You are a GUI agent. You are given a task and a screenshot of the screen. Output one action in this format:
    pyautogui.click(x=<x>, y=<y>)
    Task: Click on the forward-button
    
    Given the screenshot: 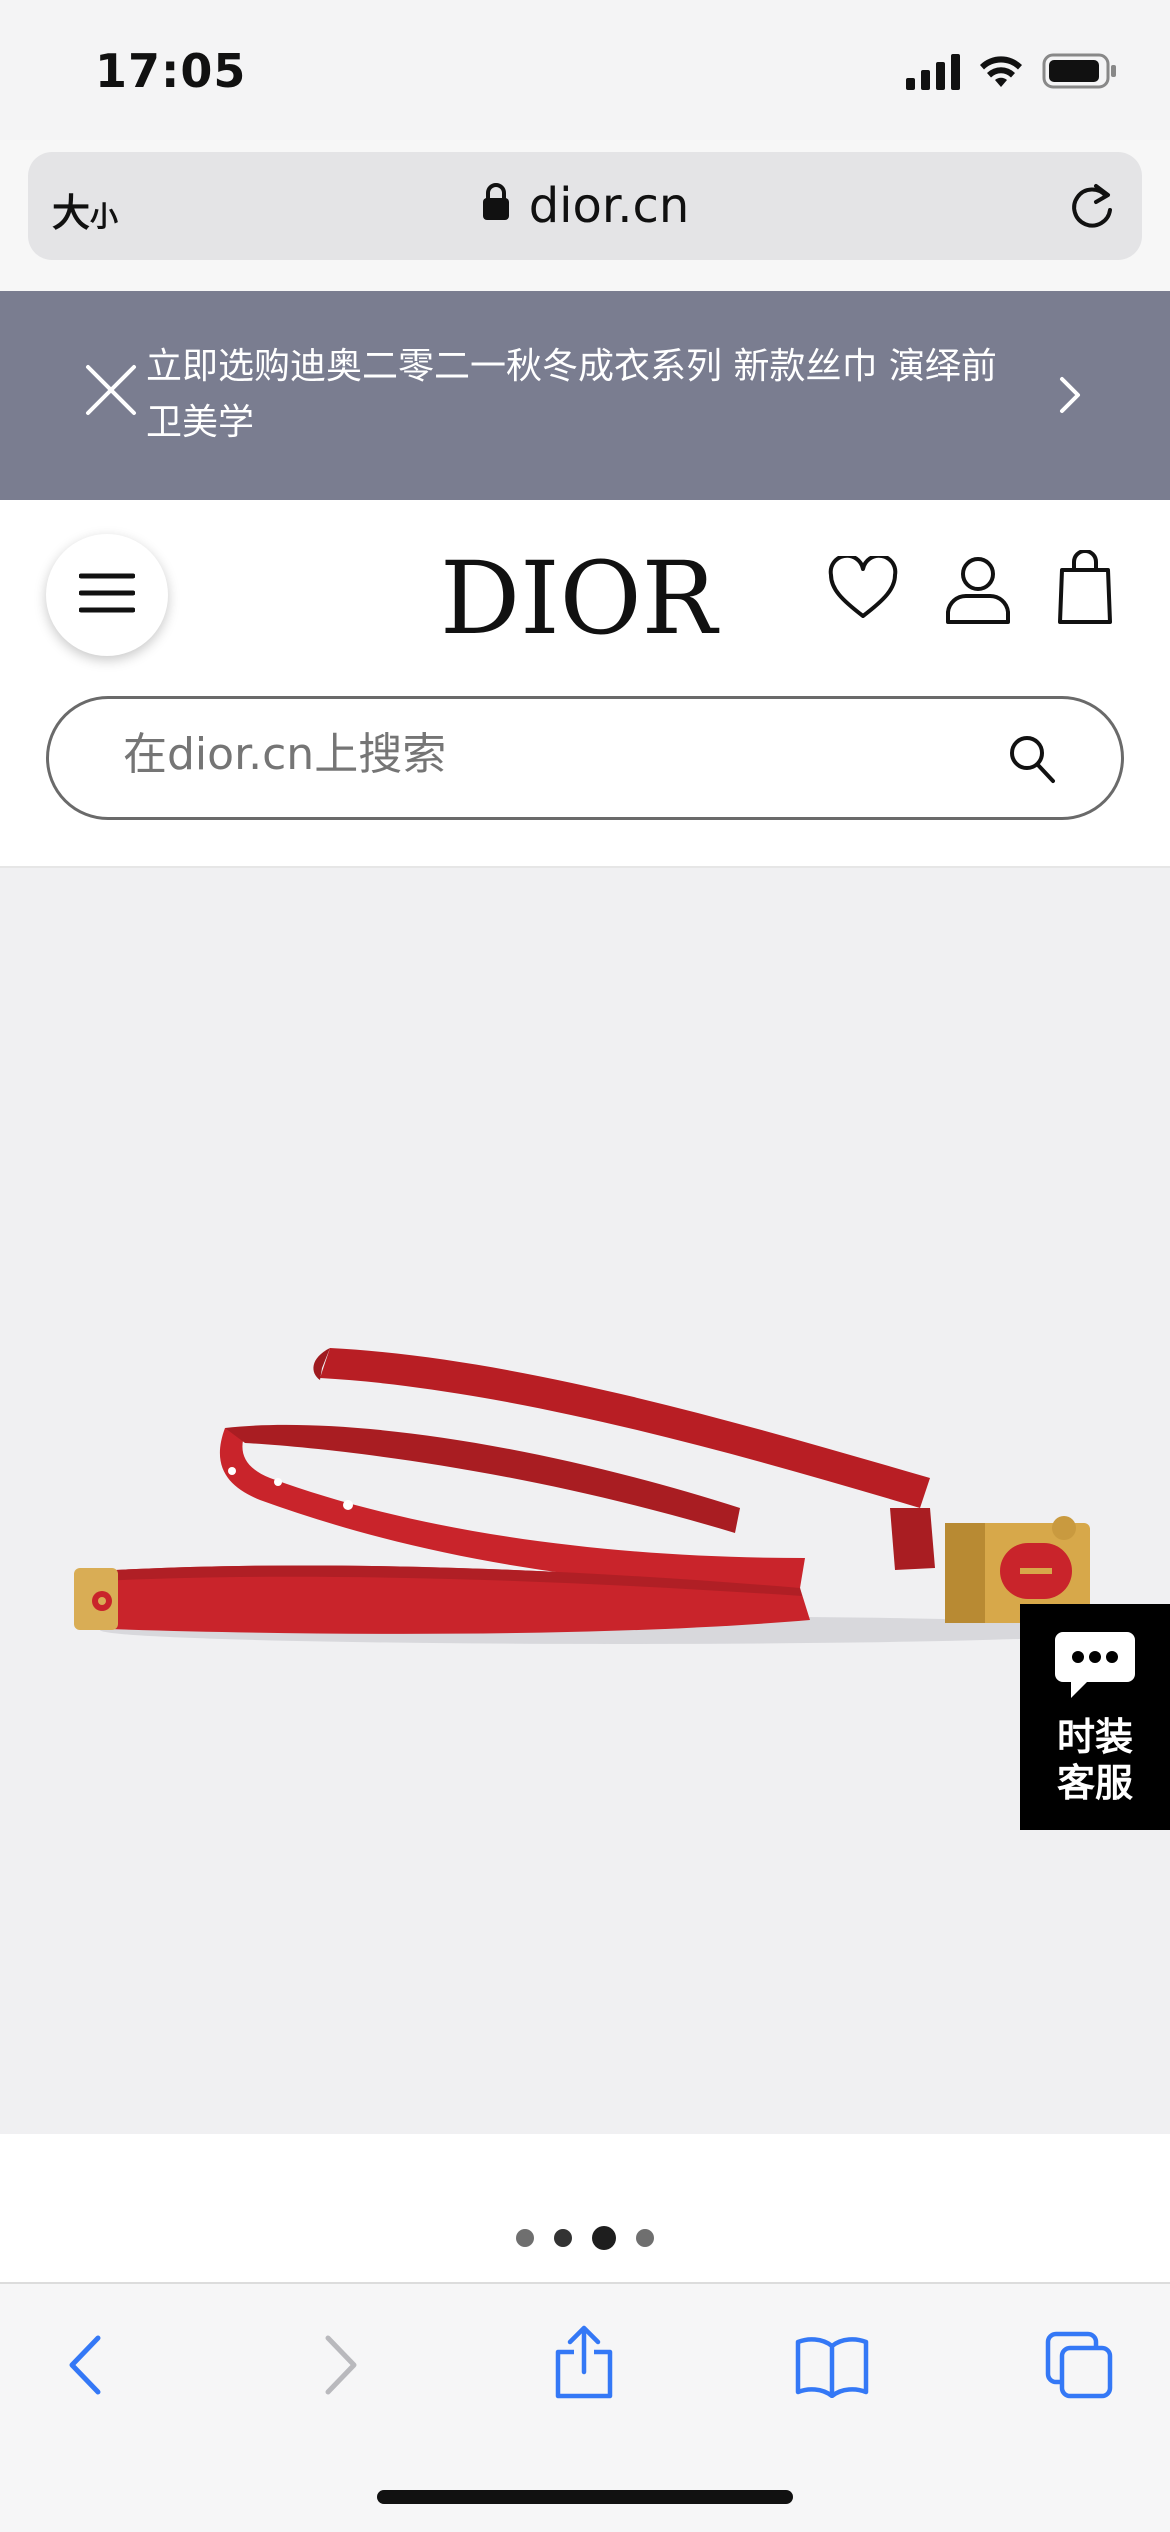 What is the action you would take?
    pyautogui.click(x=340, y=2367)
    